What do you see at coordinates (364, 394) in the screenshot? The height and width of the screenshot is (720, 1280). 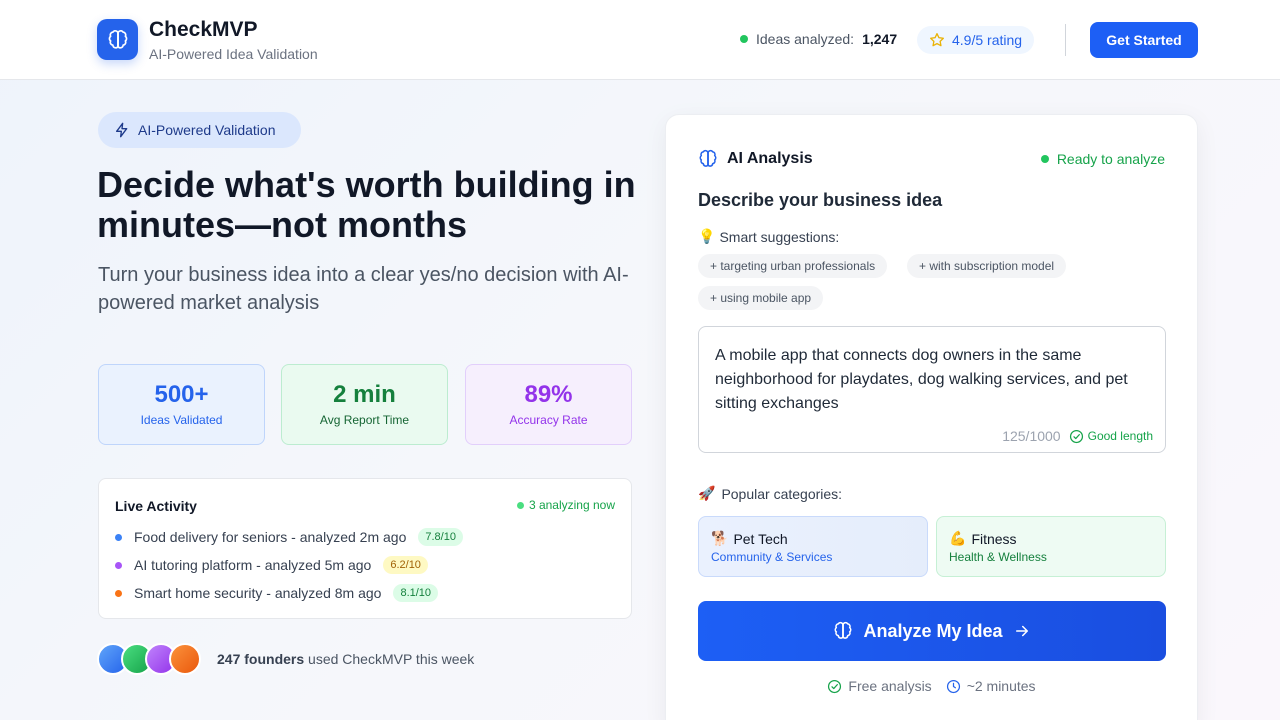 I see `stat-value: 2 min` at bounding box center [364, 394].